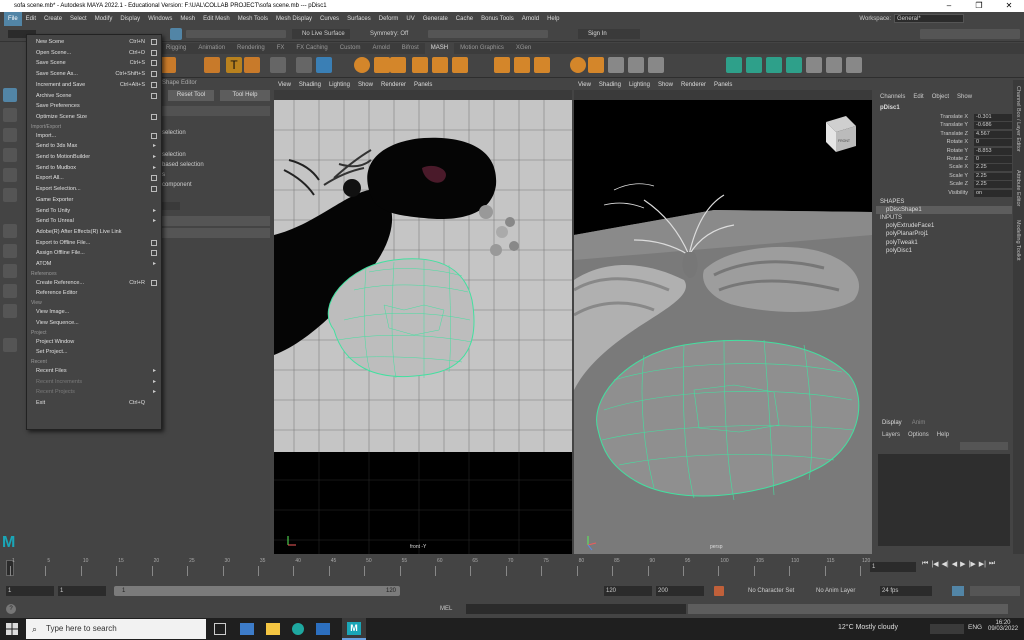  I want to click on layer-menu-options: Options, so click(918, 435).